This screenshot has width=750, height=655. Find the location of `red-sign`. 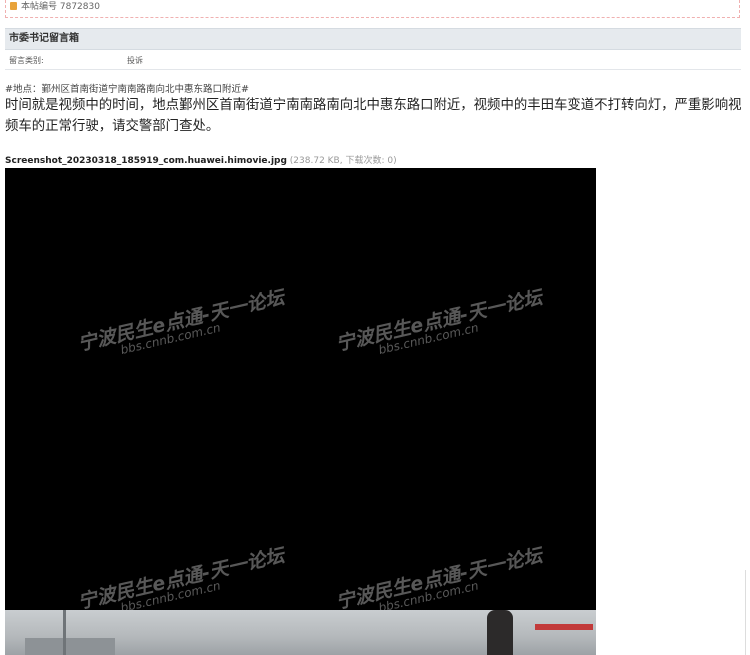

red-sign is located at coordinates (564, 627).